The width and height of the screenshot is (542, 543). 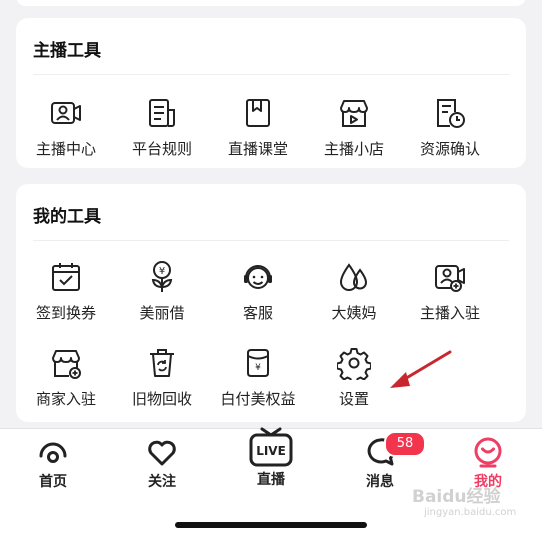 I want to click on tool-checkin: 签到换券, so click(x=66, y=291).